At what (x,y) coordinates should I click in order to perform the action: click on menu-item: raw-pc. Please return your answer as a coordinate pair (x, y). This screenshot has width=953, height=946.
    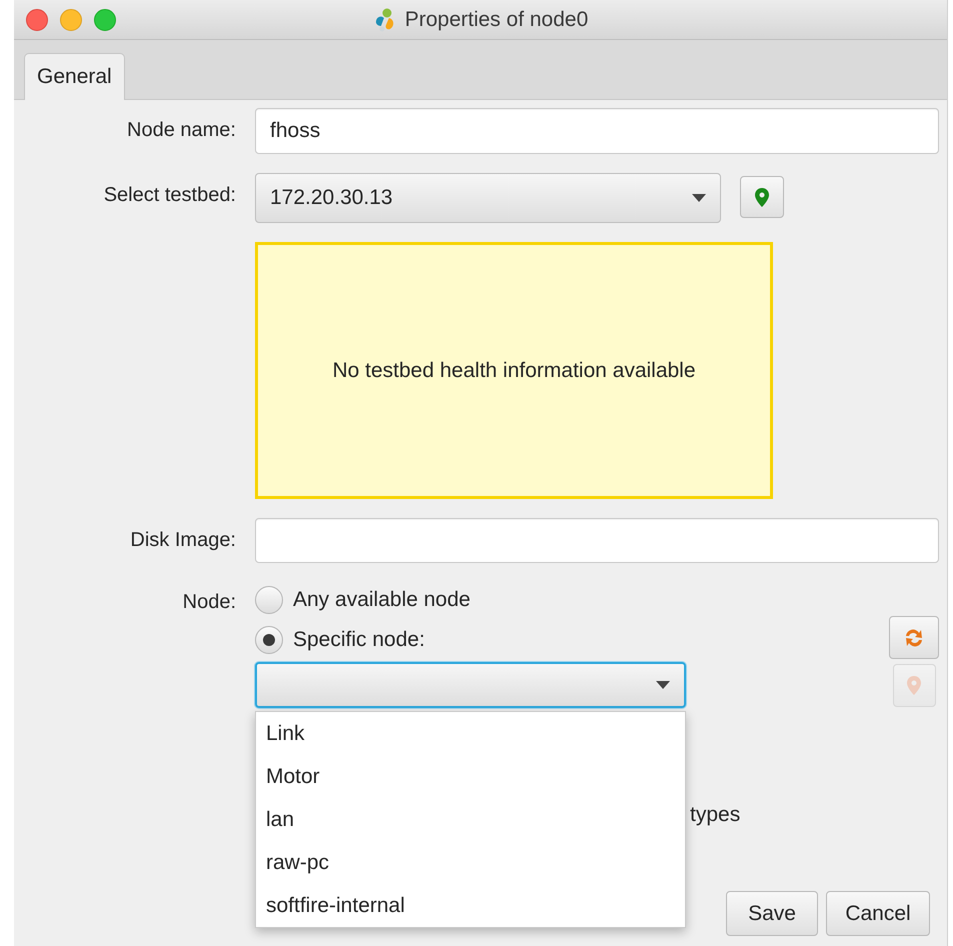
    Looking at the image, I should click on (470, 862).